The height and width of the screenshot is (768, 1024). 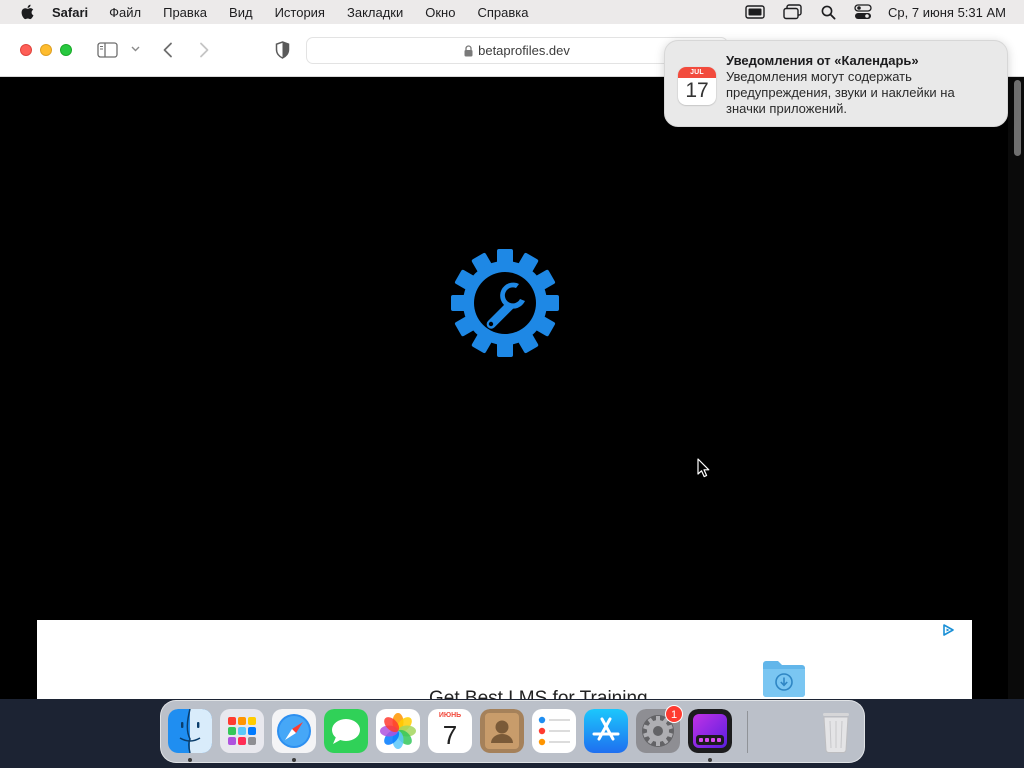 What do you see at coordinates (450, 715) in the screenshot?
I see `dock-calendar-month: ИЮНЬ` at bounding box center [450, 715].